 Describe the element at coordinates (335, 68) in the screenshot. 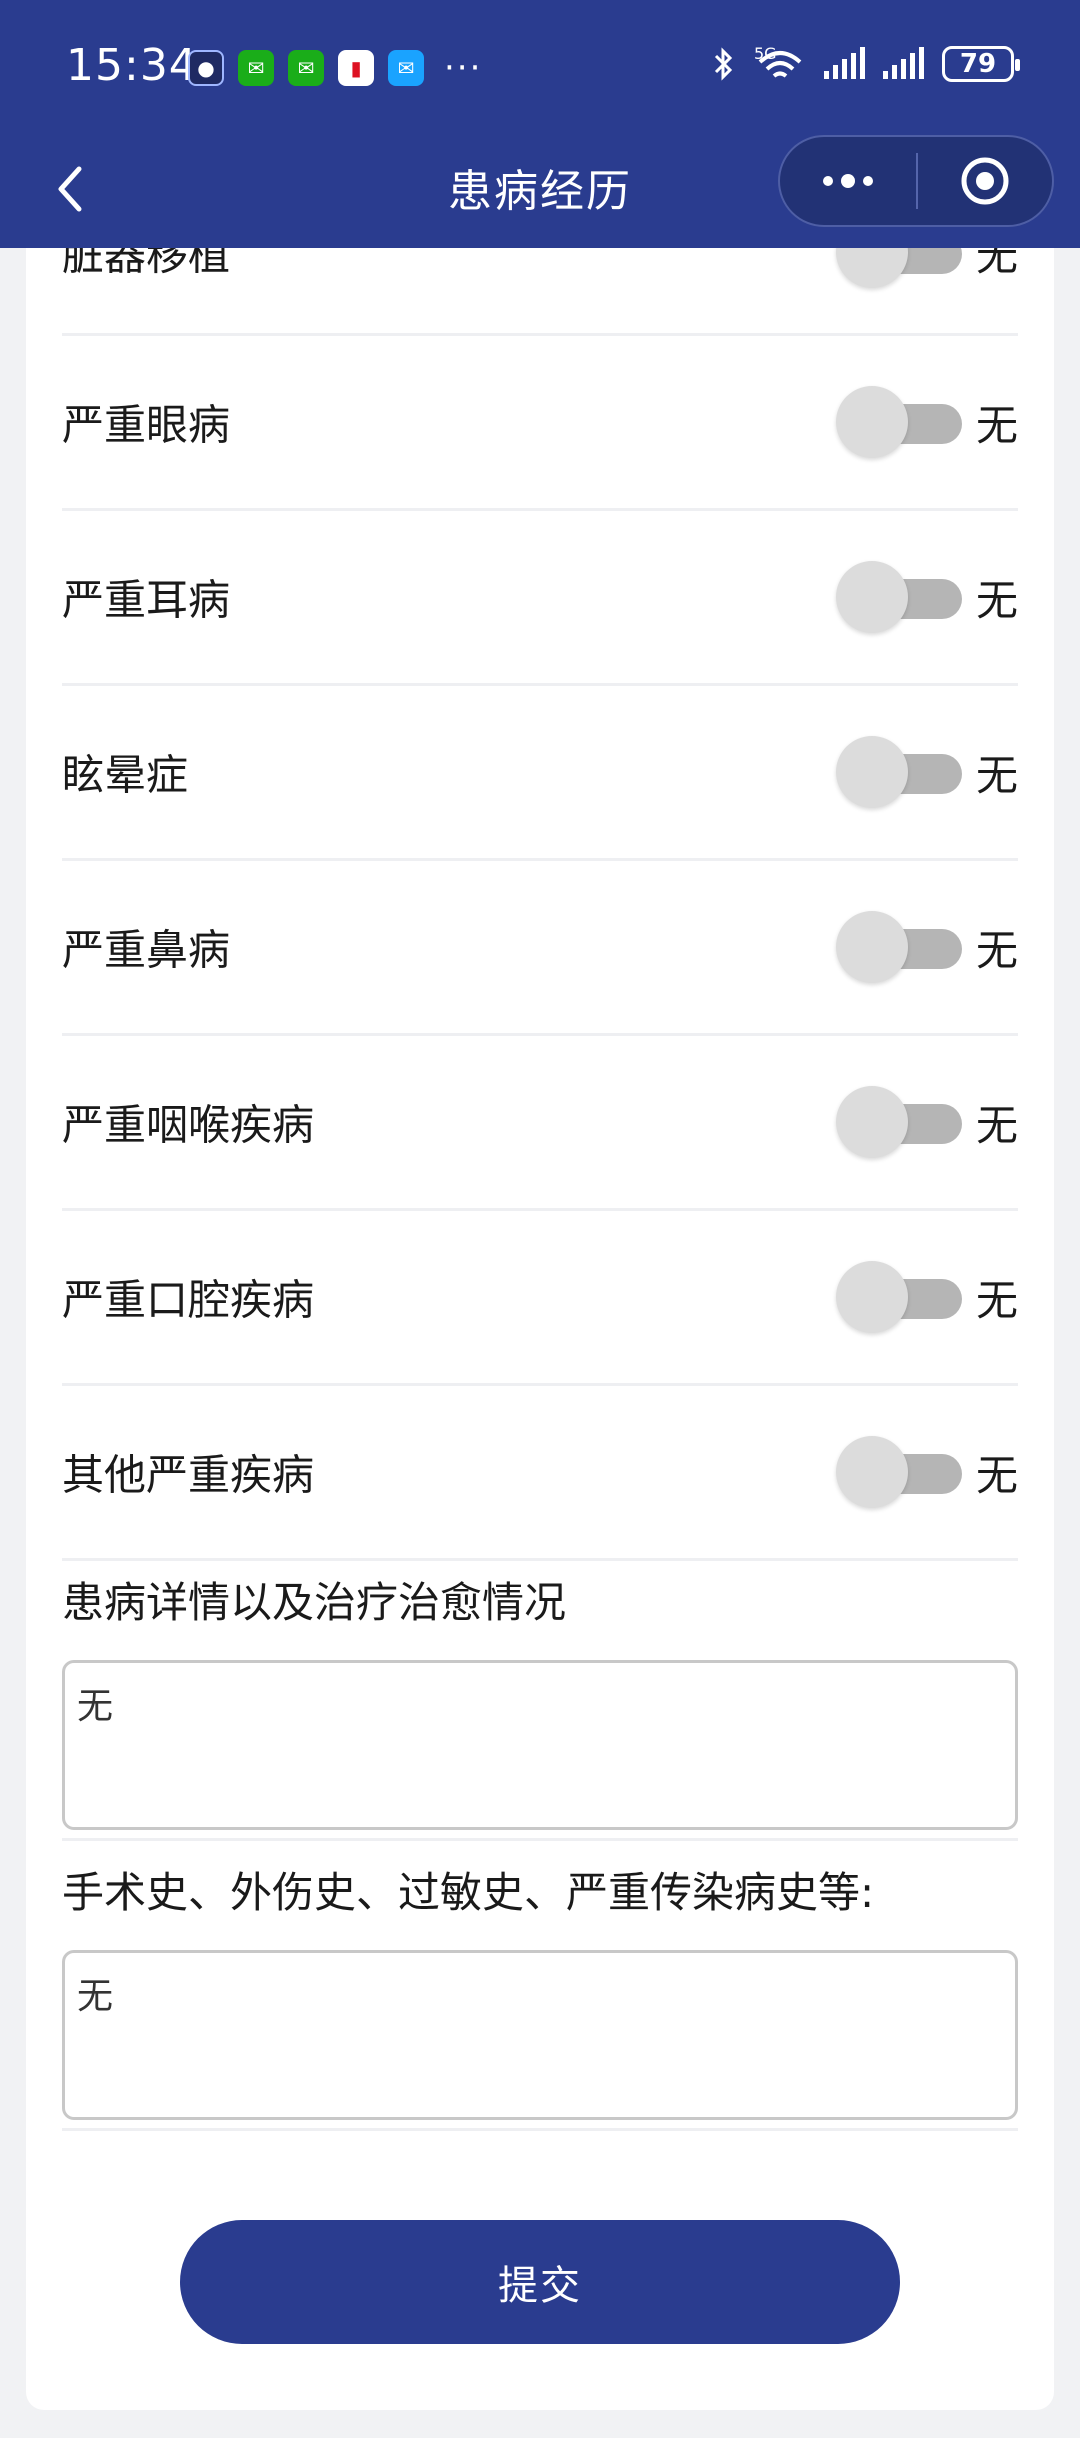

I see `notification-icons: ● ✉ ✉ ▮ ✉ ···` at that location.